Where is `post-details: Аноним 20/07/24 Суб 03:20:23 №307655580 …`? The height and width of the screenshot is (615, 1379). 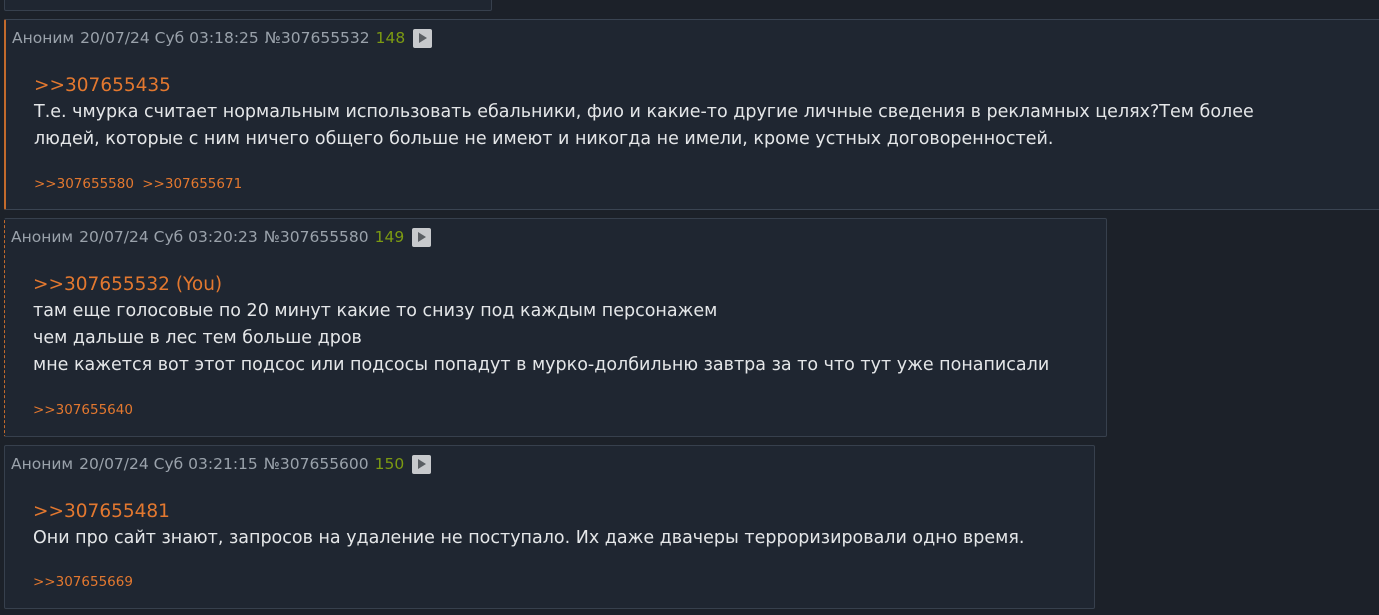
post-details: Аноним 20/07/24 Суб 03:20:23 №307655580 … is located at coordinates (224, 237).